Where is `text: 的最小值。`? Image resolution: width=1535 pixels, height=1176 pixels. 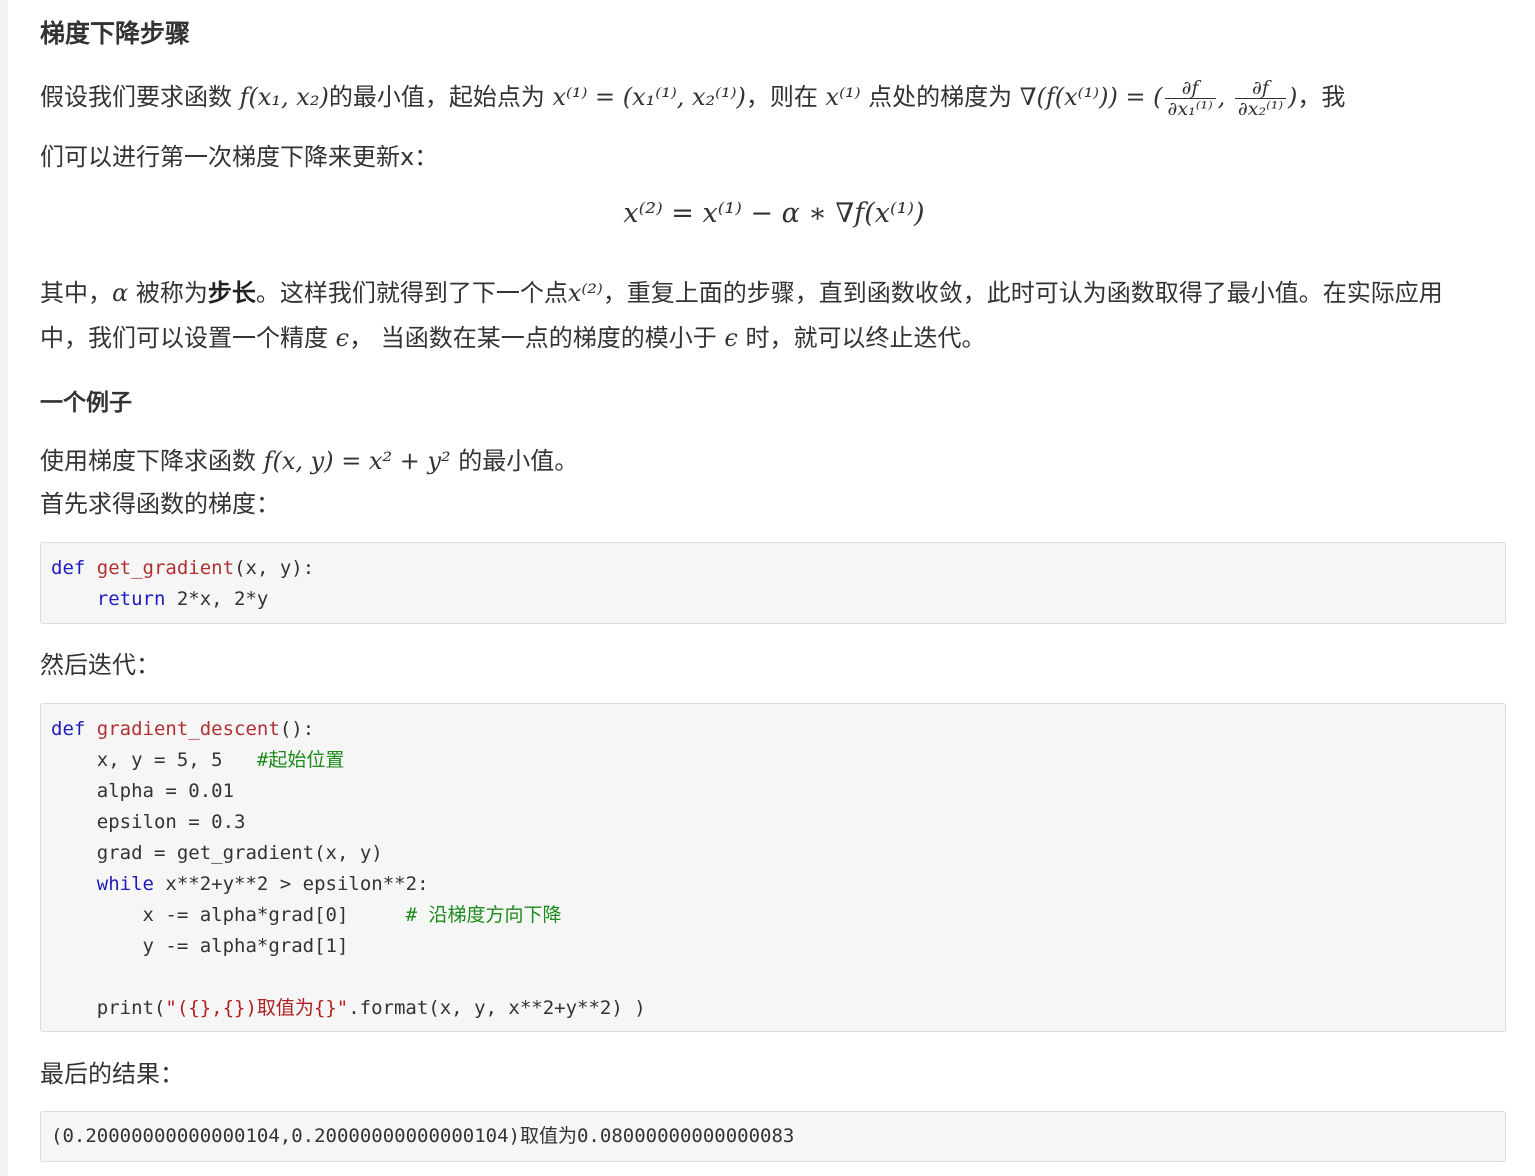 text: 的最小值。 is located at coordinates (514, 461).